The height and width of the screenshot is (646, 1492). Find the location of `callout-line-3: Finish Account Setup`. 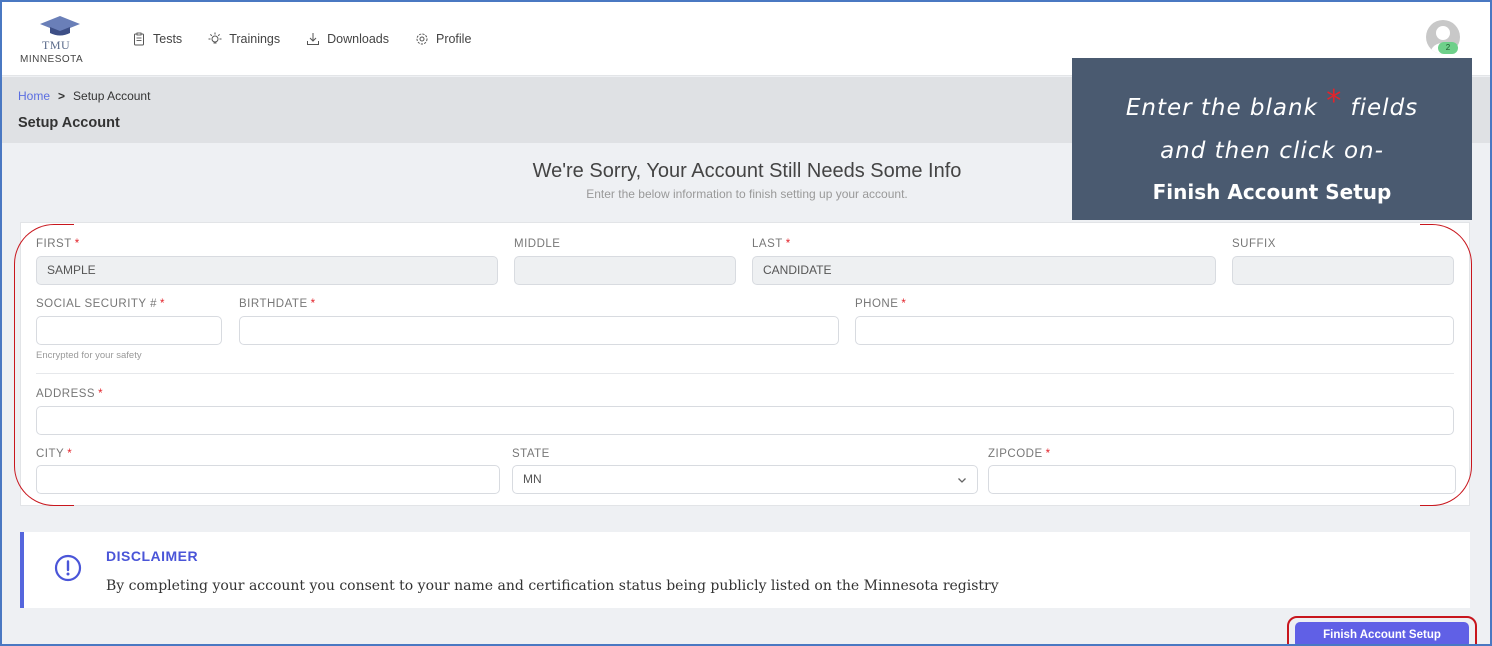

callout-line-3: Finish Account Setup is located at coordinates (1272, 192).